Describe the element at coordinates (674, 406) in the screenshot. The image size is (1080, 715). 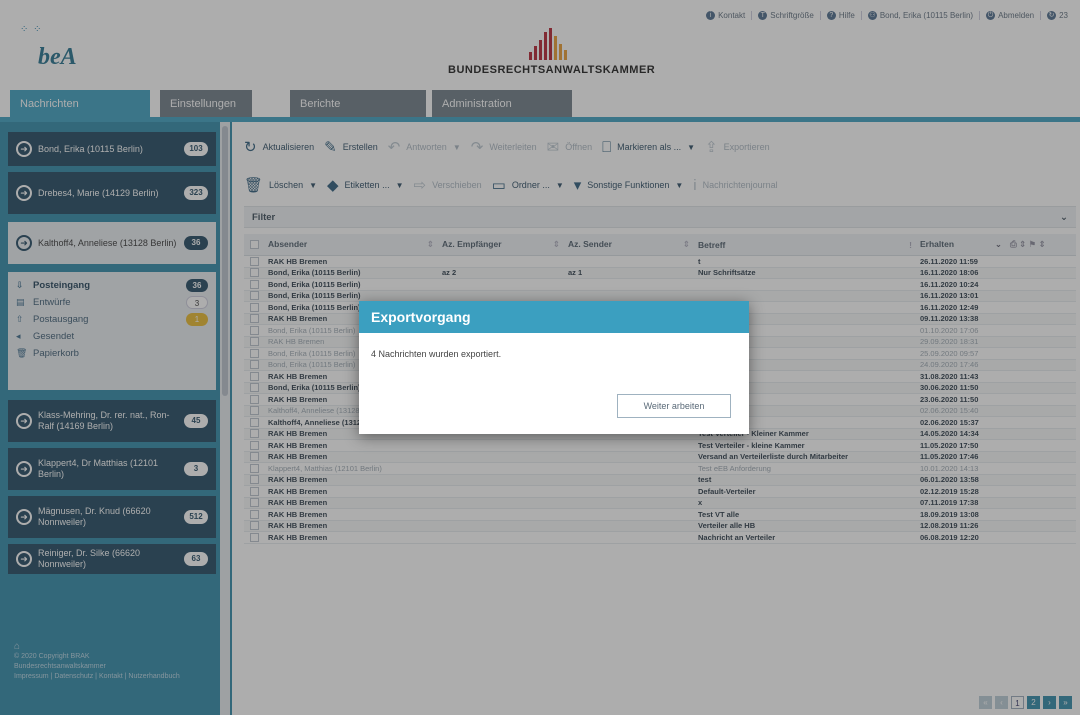
I see `continue-button: Weiter arbeiten` at that location.